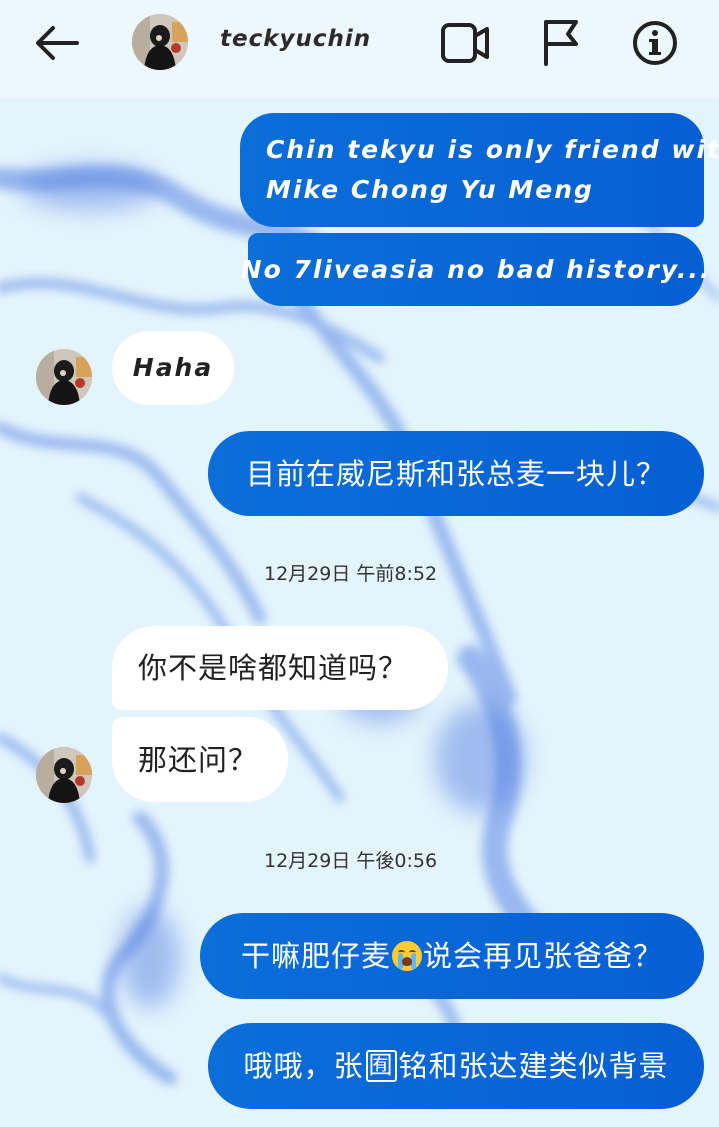 The image size is (719, 1127). I want to click on message-text: 说会再见张爸爸？, so click(543, 956).